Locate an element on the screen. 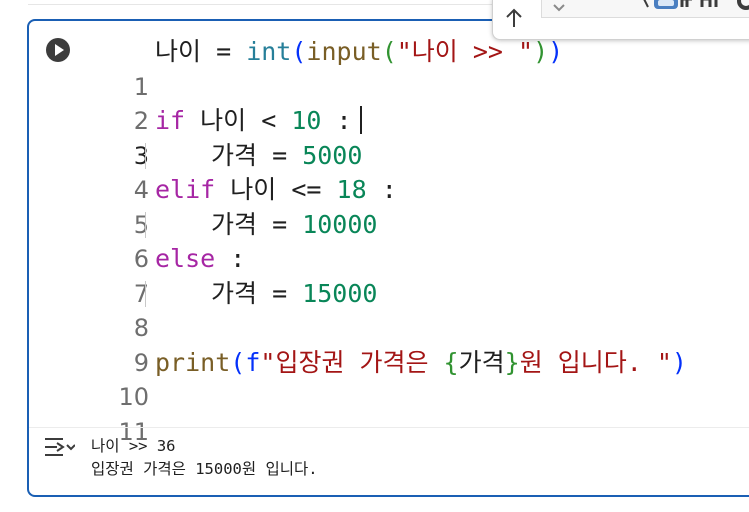  cell-output: 나이 >> 36 입장권 가격은 15000원 입니다. is located at coordinates (204, 458).